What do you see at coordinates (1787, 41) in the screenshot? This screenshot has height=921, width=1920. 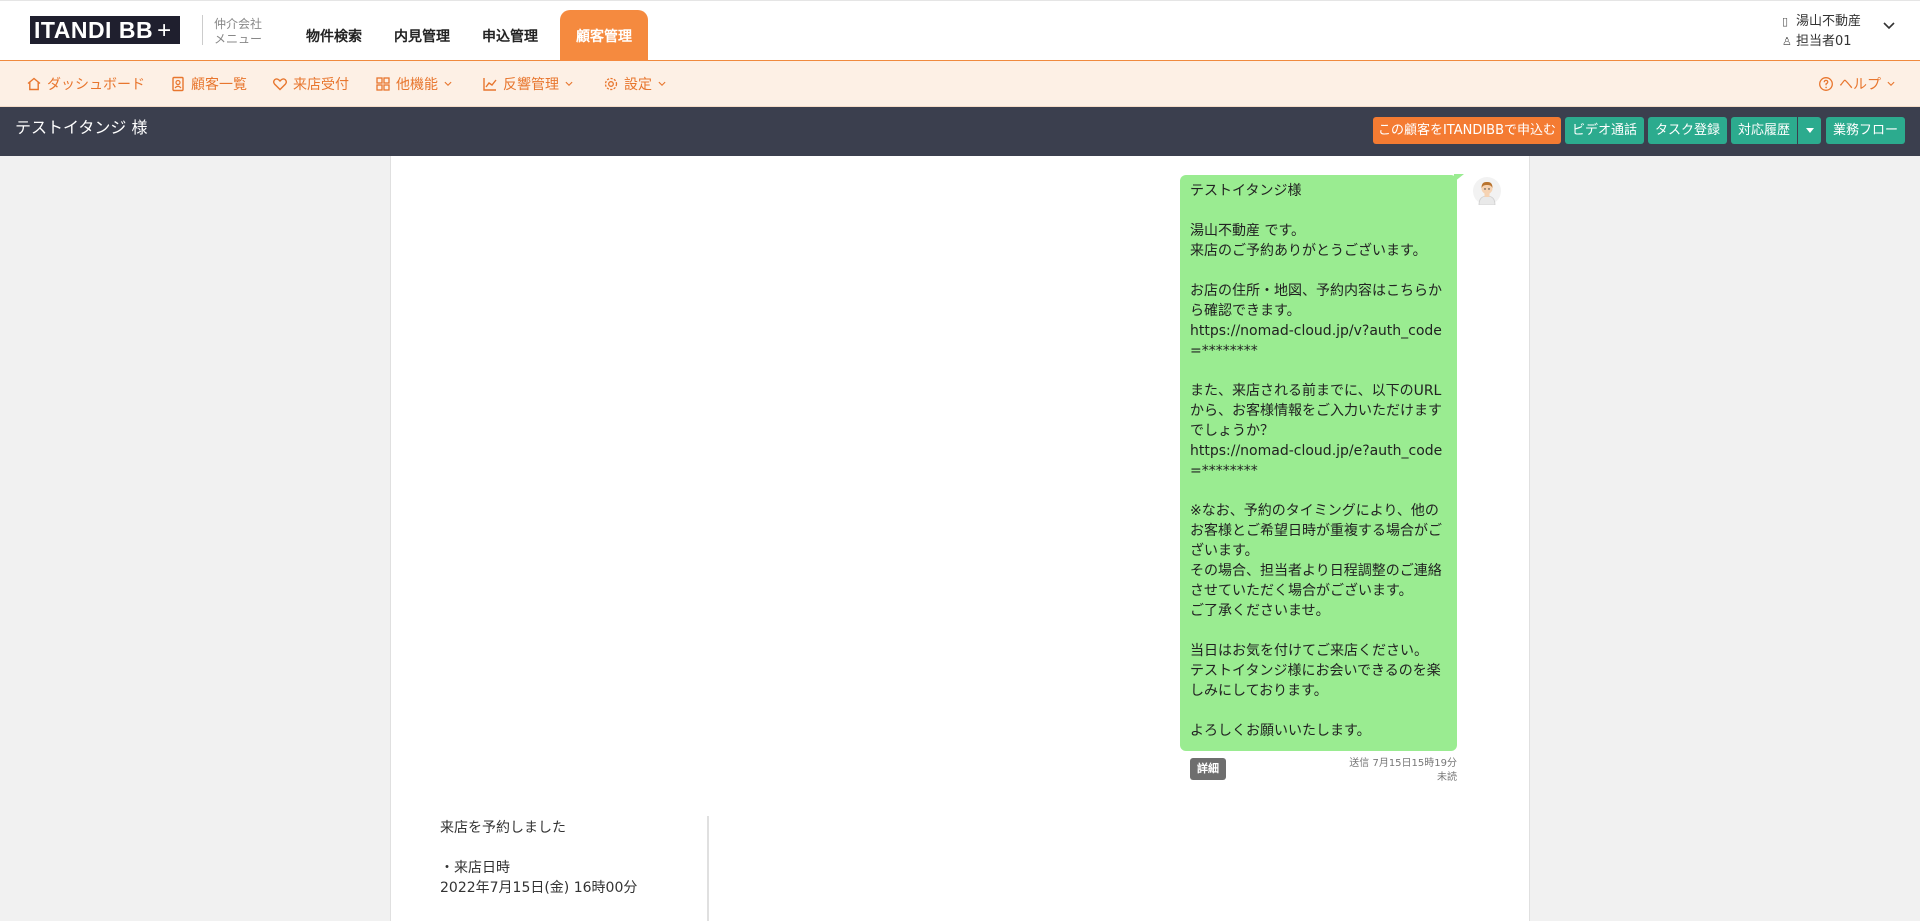 I see `person-icon: ♙` at bounding box center [1787, 41].